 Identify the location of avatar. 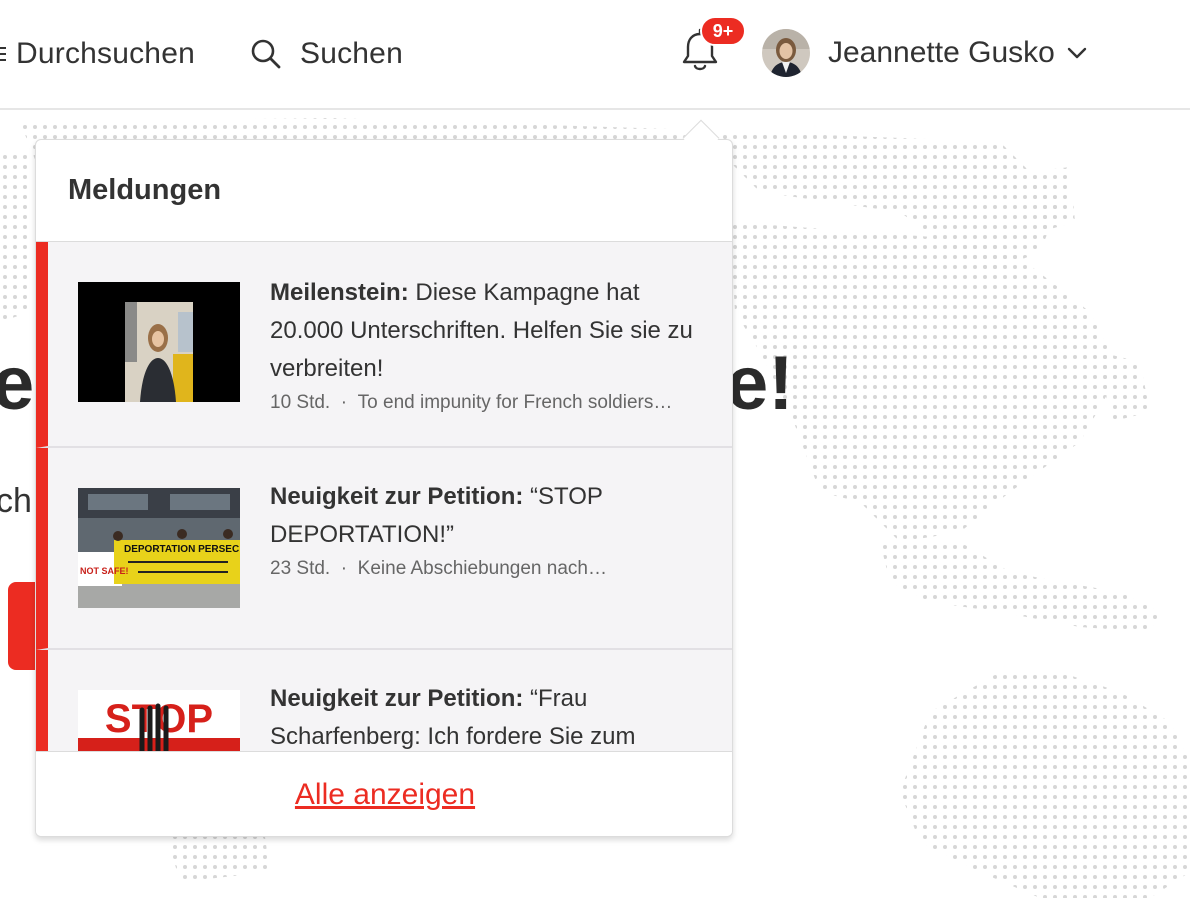
(786, 53).